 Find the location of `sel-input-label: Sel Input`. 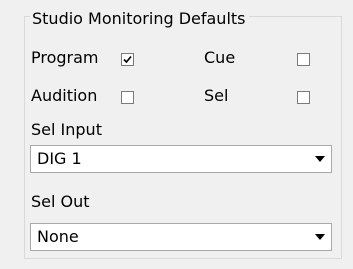

sel-input-label: Sel Input is located at coordinates (66, 129).